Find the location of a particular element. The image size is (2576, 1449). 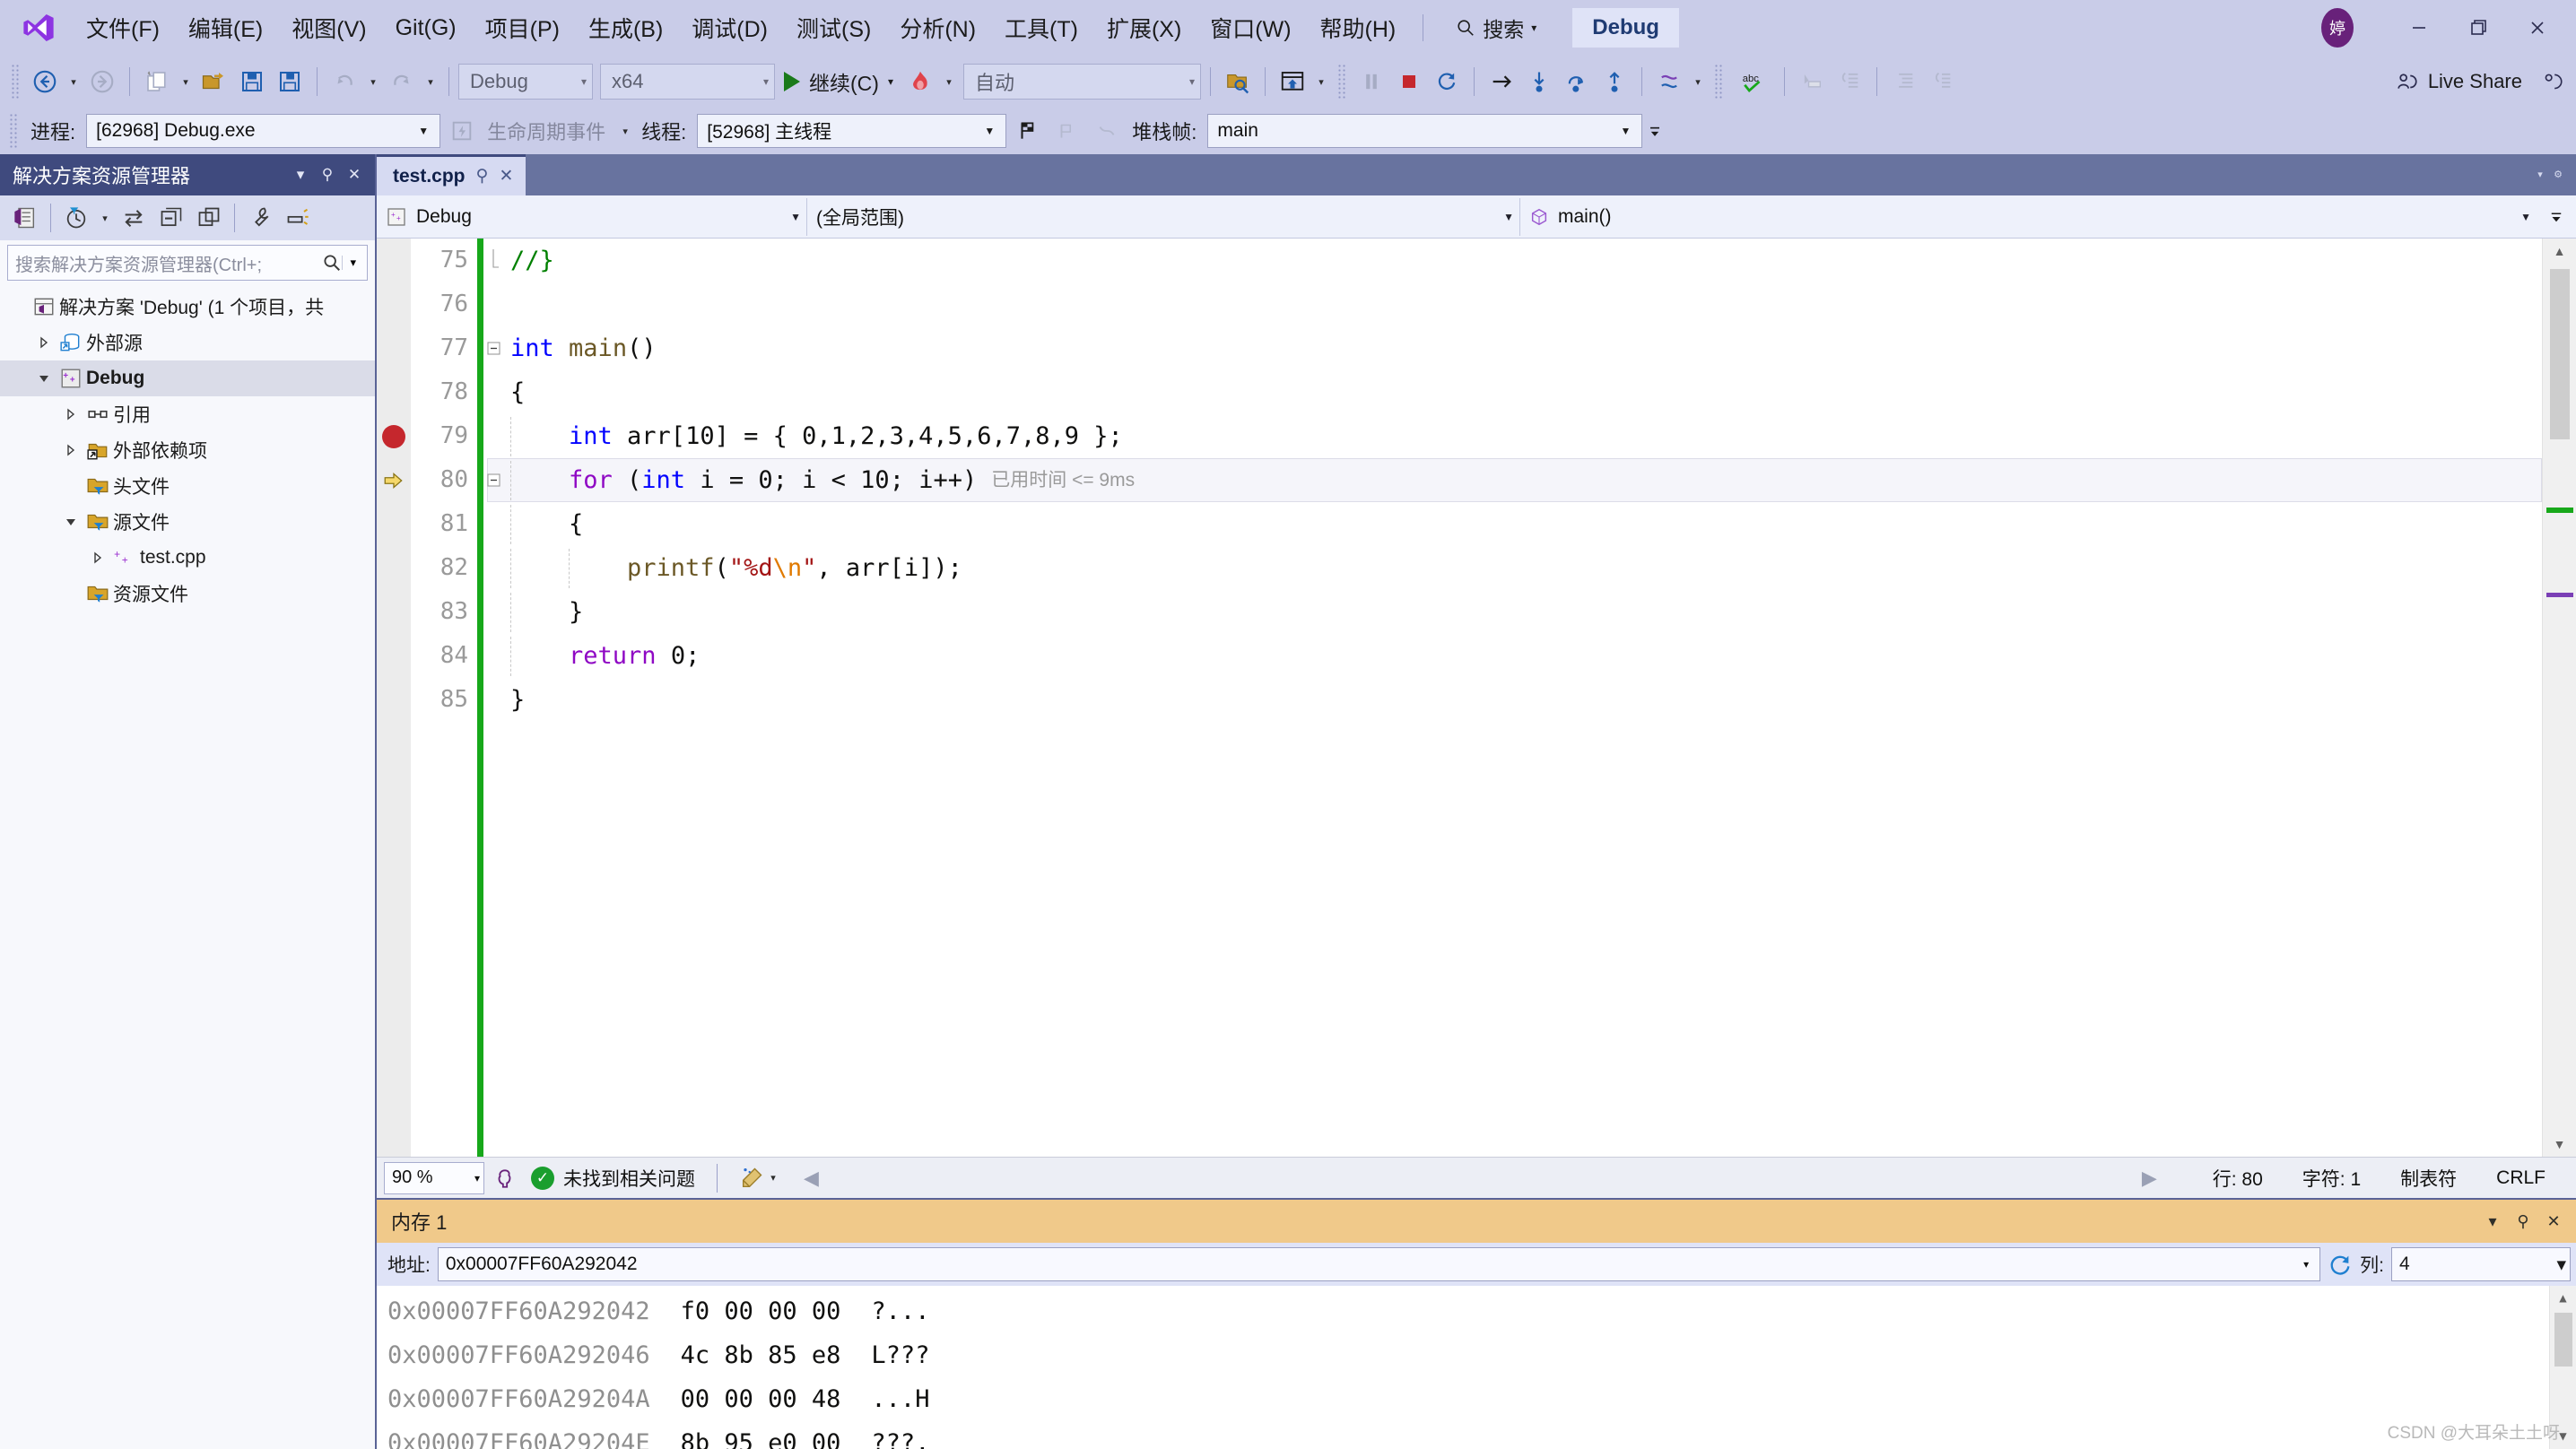

step-out-icon is located at coordinates (1614, 81).